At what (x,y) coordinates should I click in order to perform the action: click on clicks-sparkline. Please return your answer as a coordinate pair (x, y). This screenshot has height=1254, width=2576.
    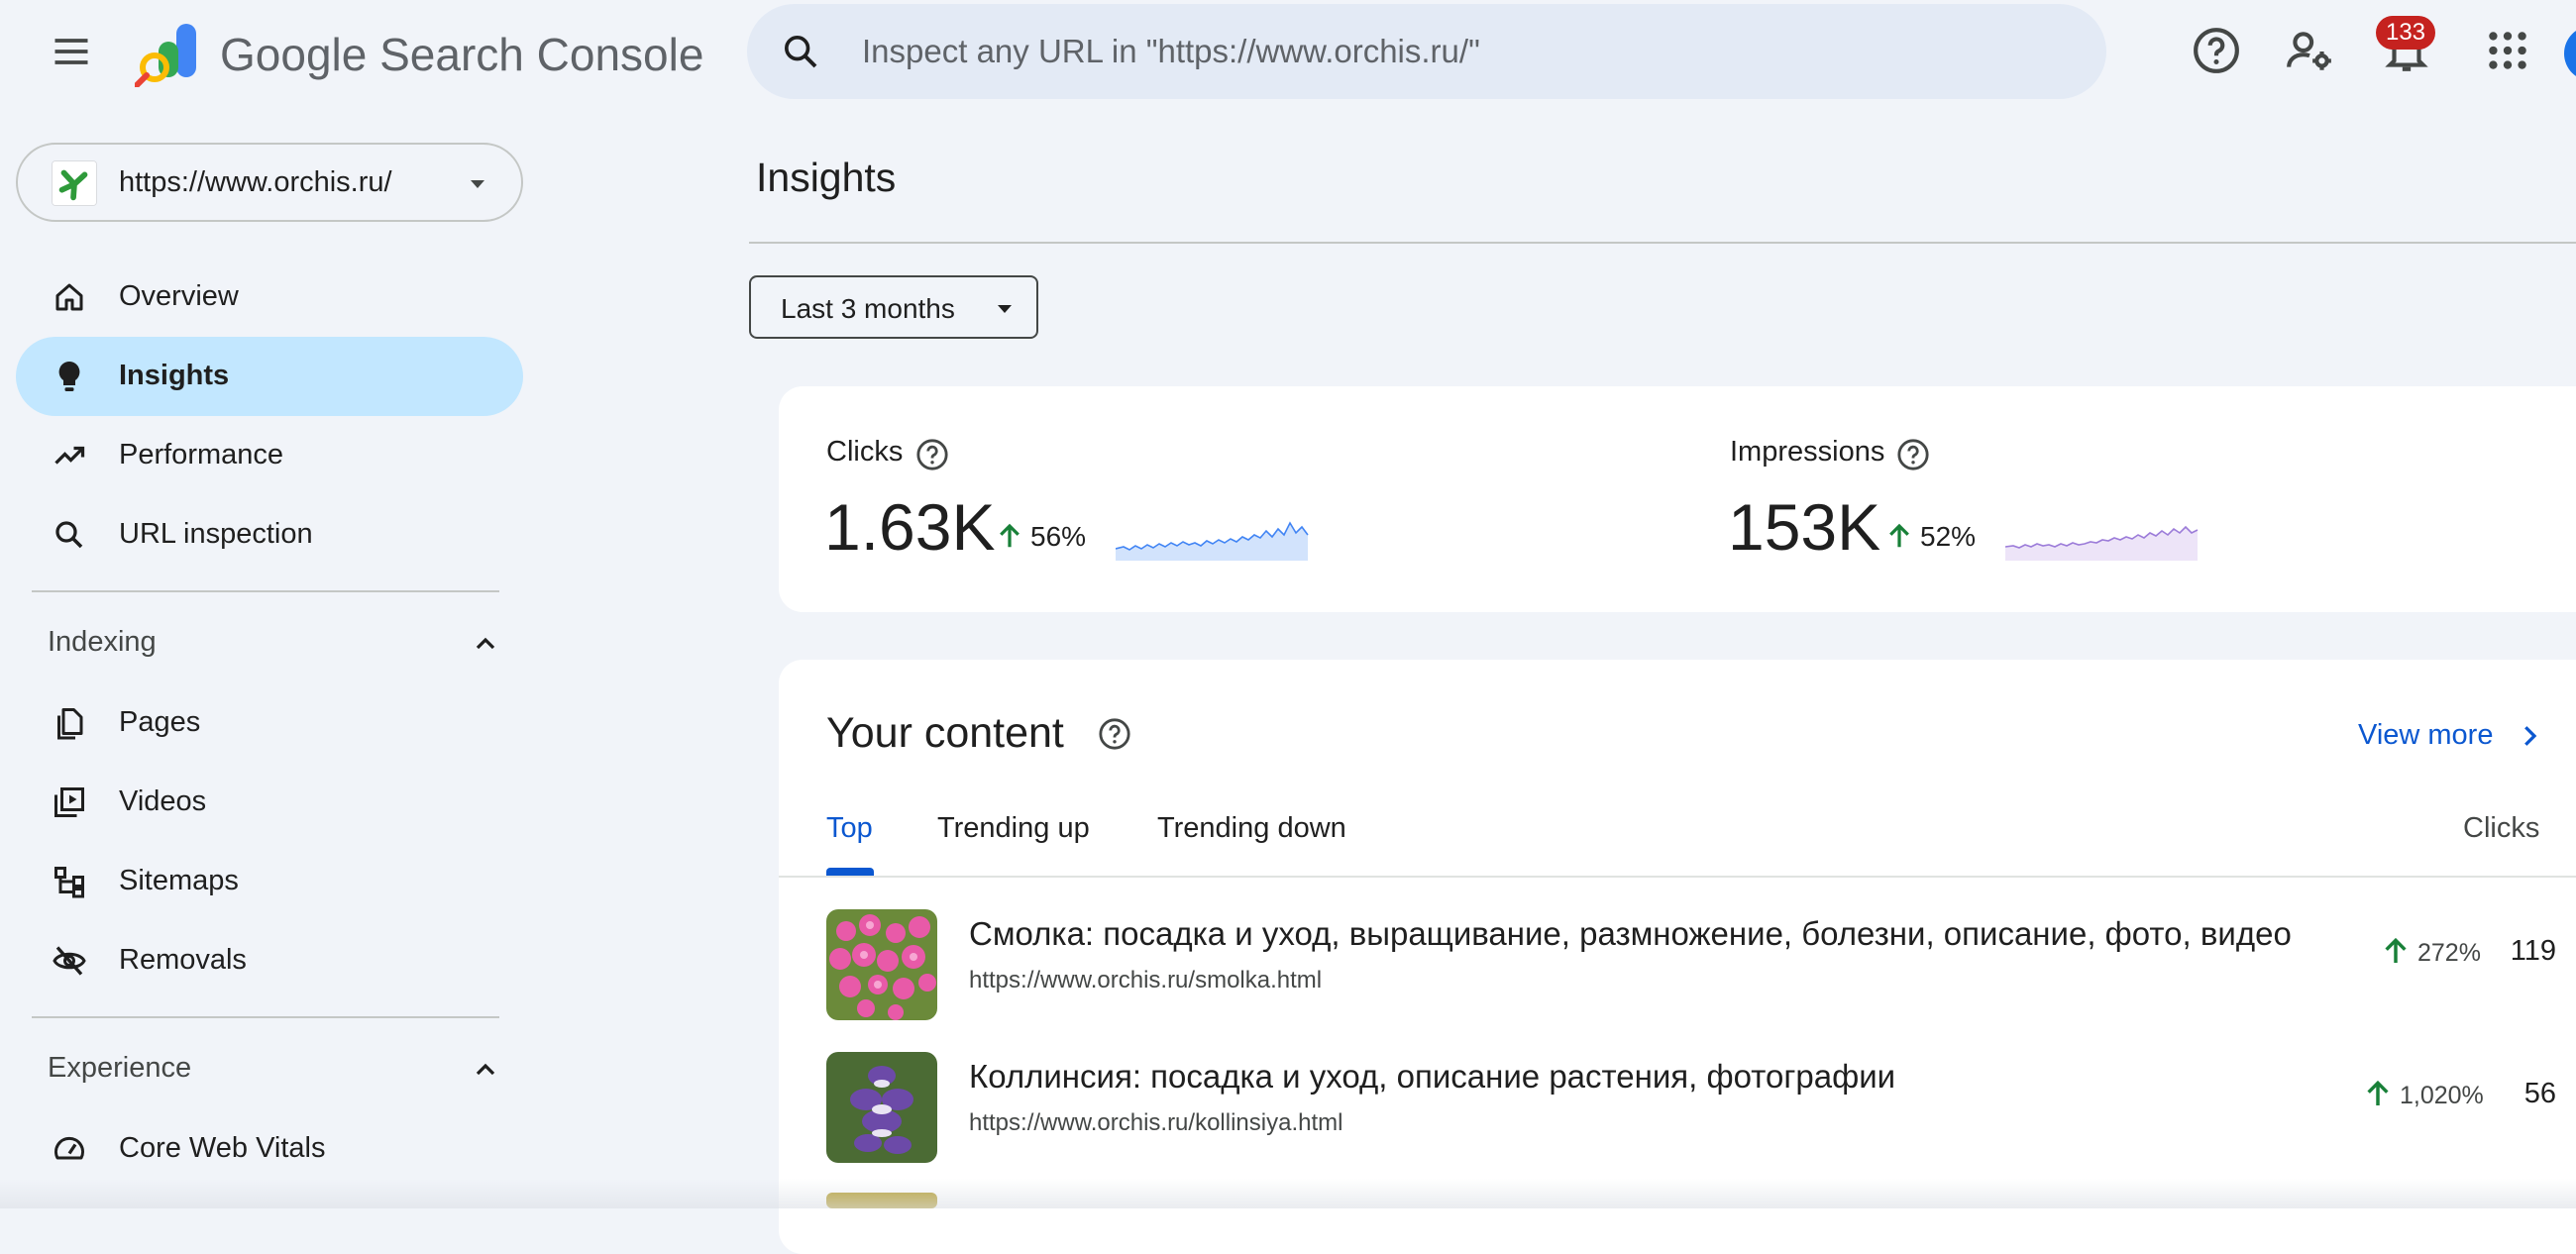
    Looking at the image, I should click on (1212, 541).